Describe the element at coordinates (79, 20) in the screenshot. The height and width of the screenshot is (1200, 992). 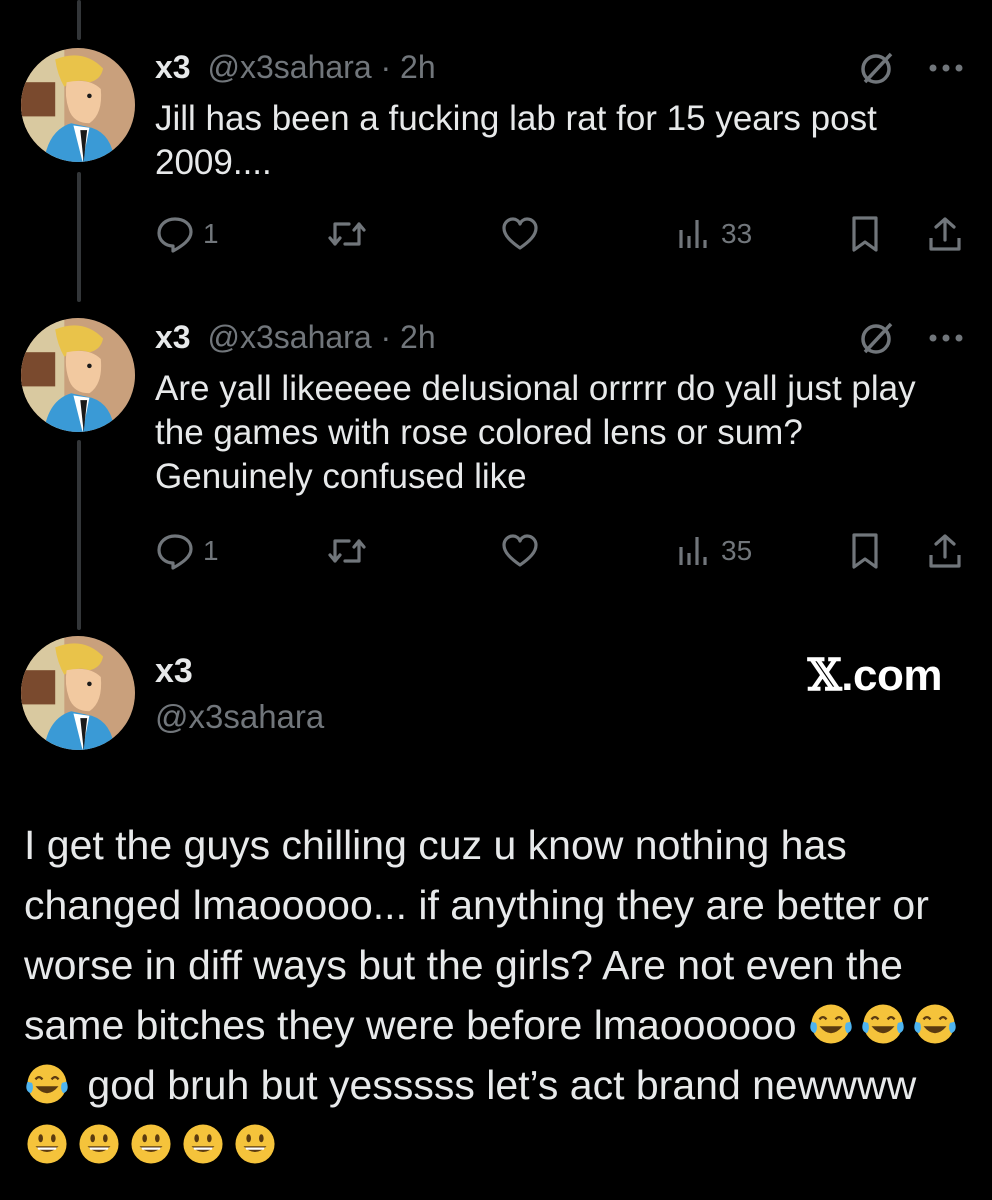
I see `thread-line-top` at that location.